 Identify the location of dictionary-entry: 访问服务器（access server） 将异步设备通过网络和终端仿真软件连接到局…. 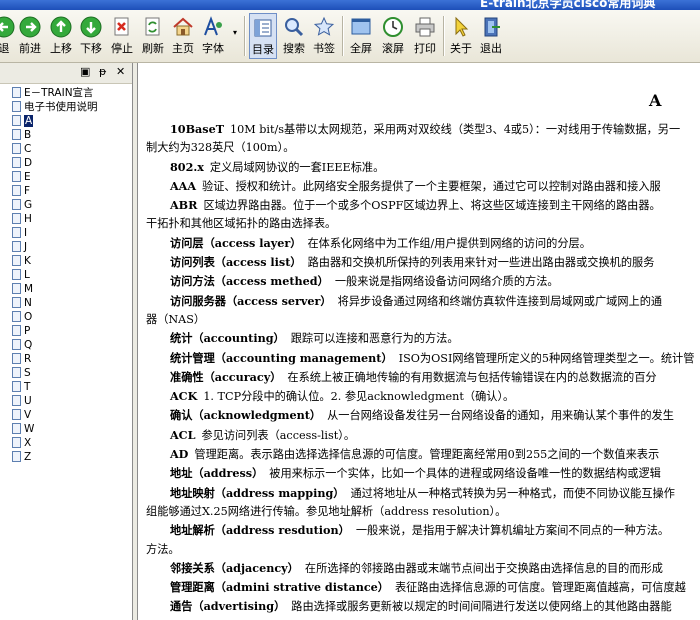
(423, 301).